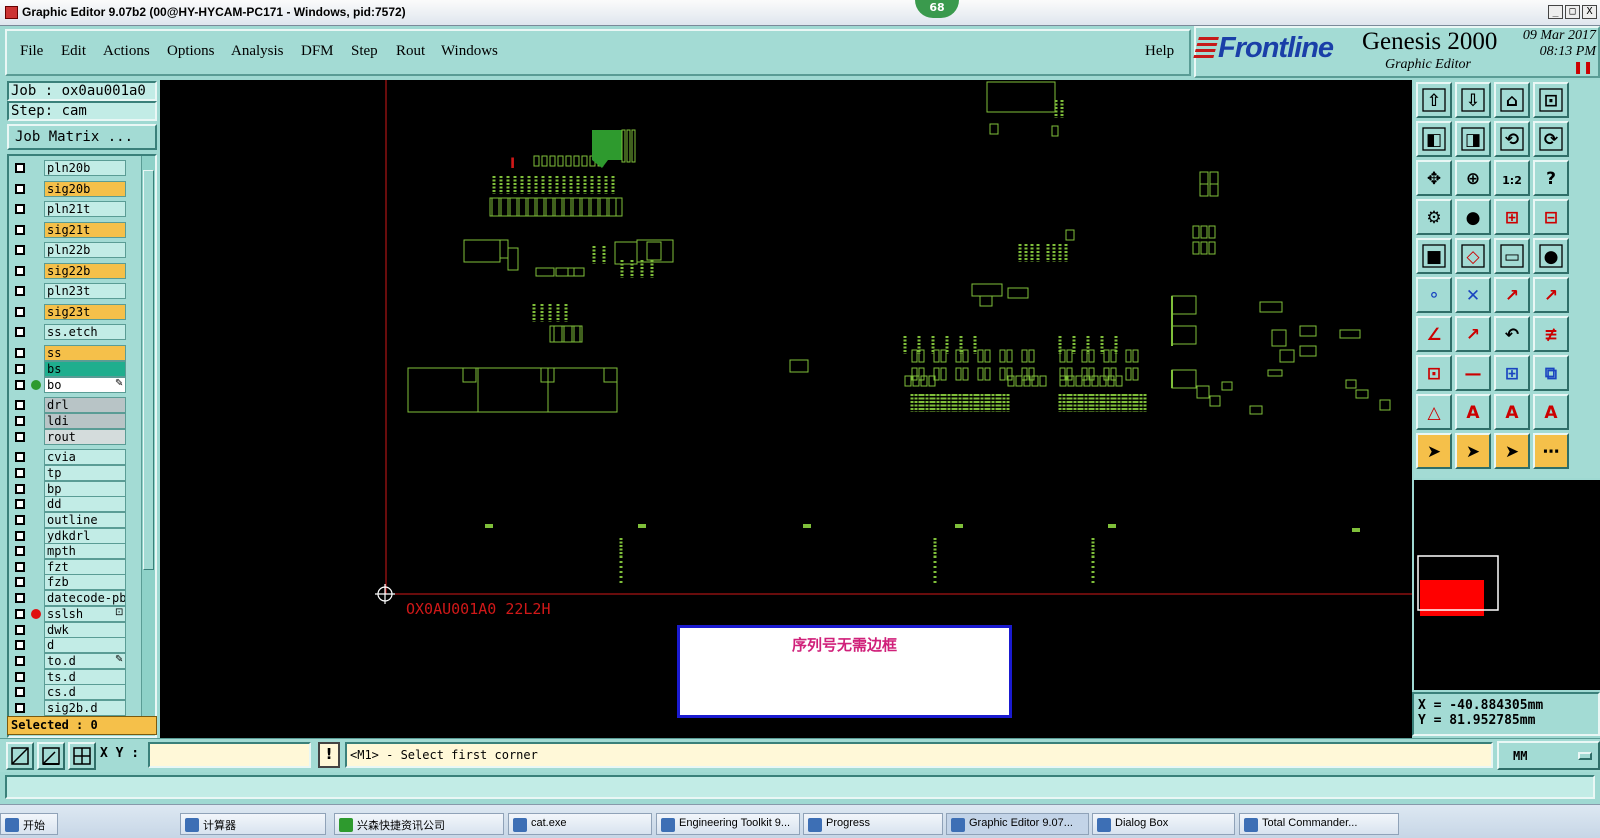 The image size is (1600, 838). I want to click on layer-row-pln20b: pln20b, so click(75, 168).